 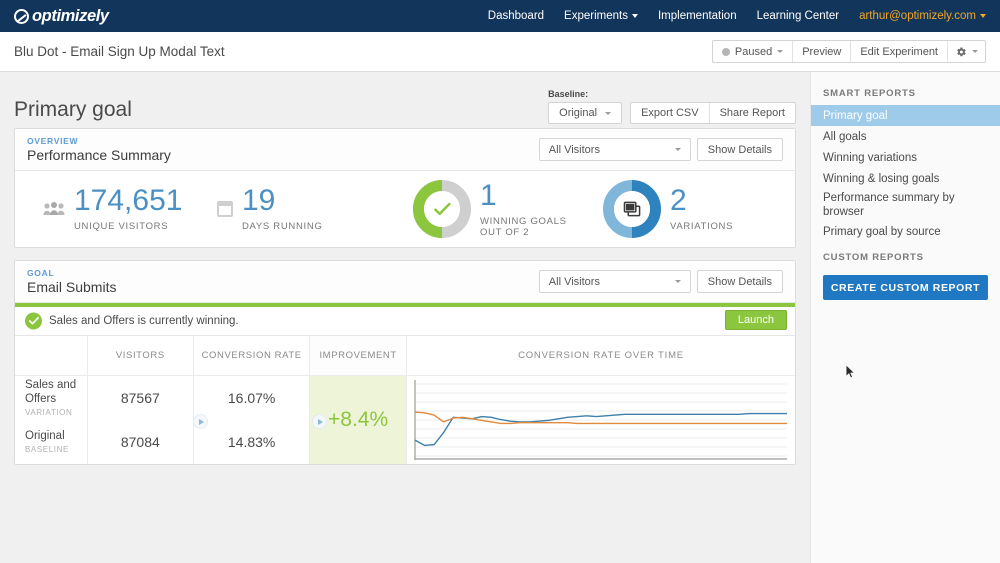 I want to click on column-header-conversion-rate: CONVERSION RATE, so click(x=252, y=356).